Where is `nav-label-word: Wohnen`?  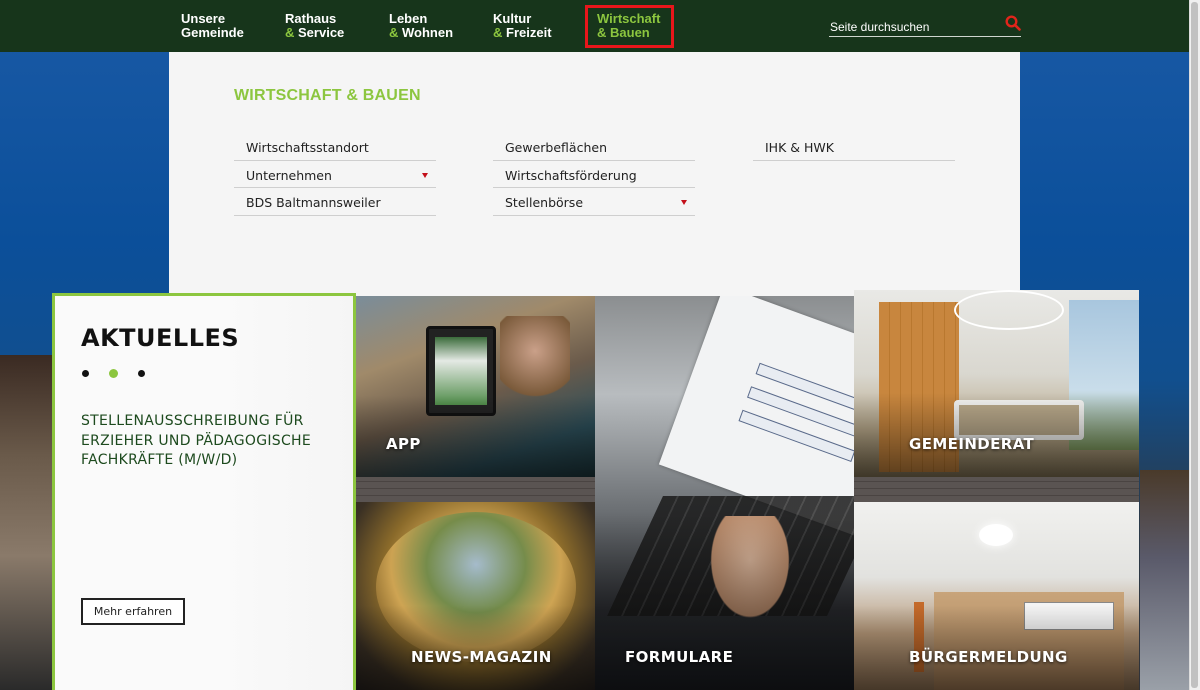 nav-label-word: Wohnen is located at coordinates (428, 32).